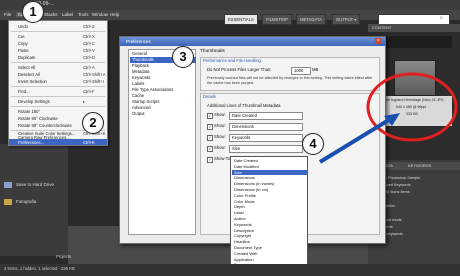  I want to click on menu-window: Window, so click(100, 14).